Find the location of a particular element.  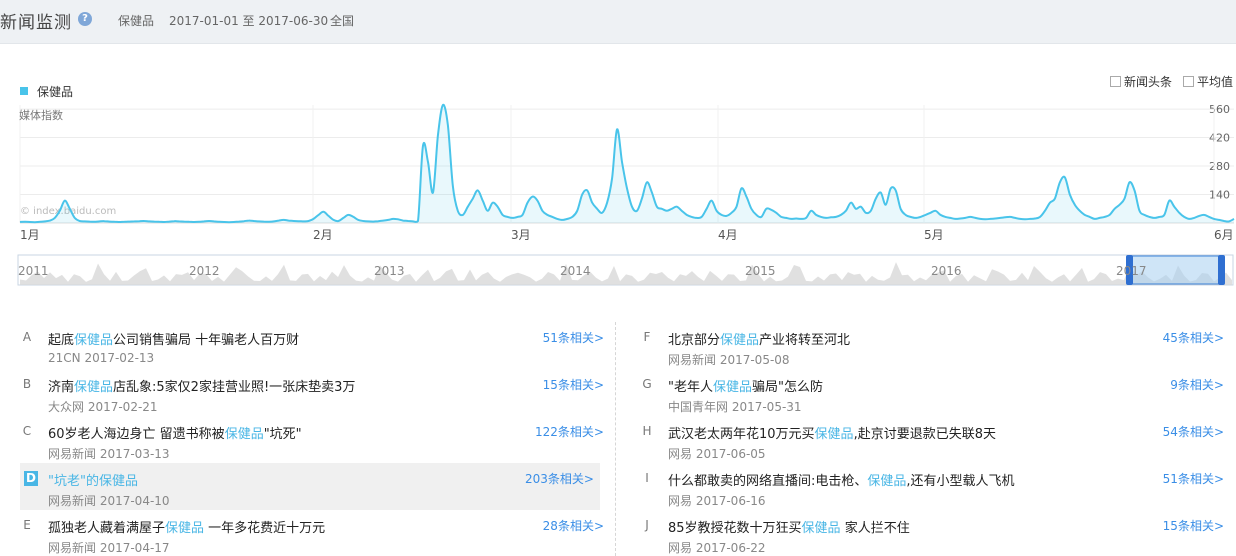

y-tick-label: 280 is located at coordinates (1219, 166).